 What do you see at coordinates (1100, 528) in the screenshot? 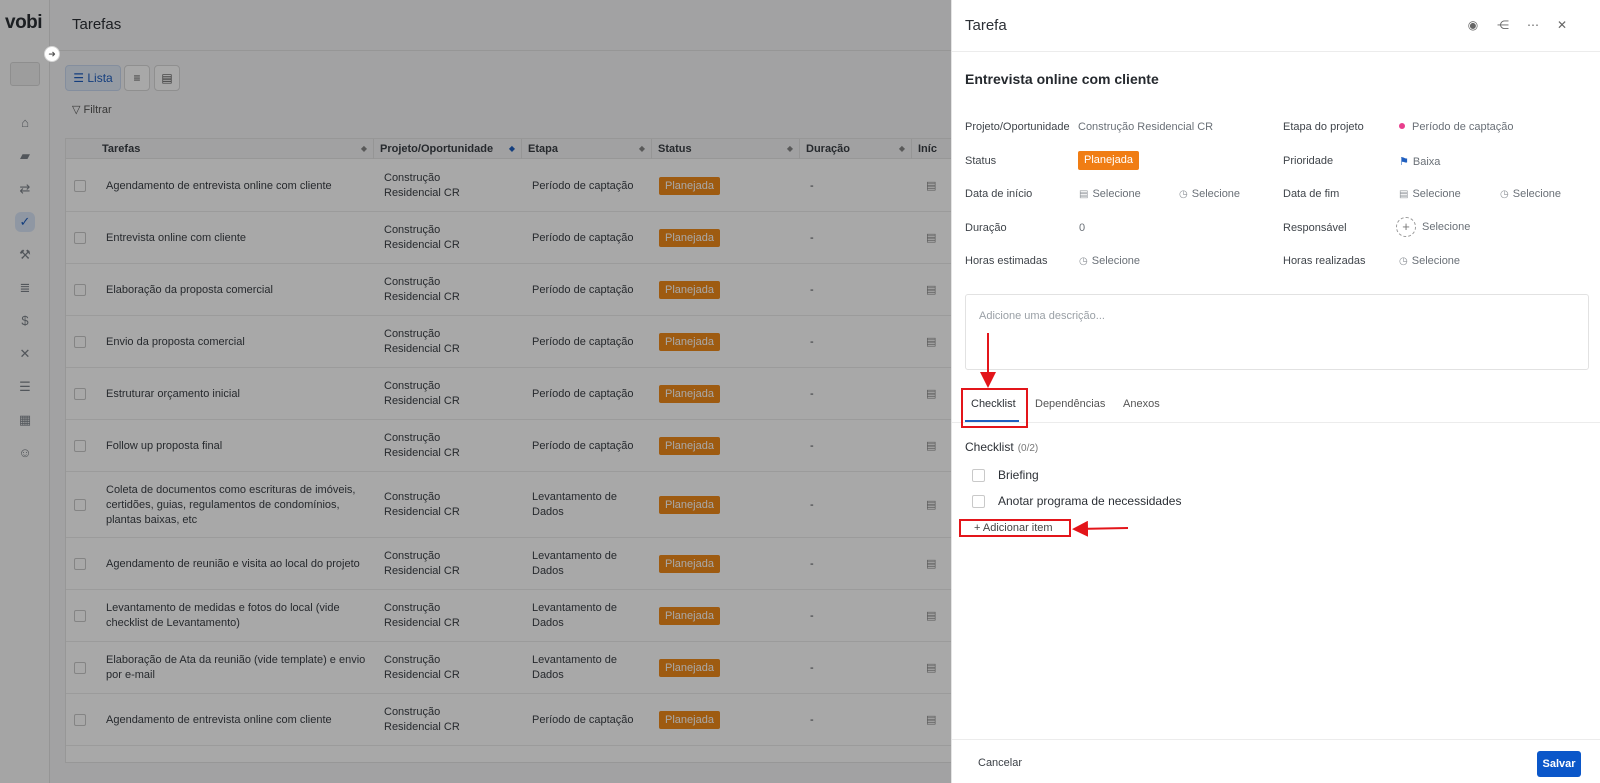
I see `annotation-arrow` at bounding box center [1100, 528].